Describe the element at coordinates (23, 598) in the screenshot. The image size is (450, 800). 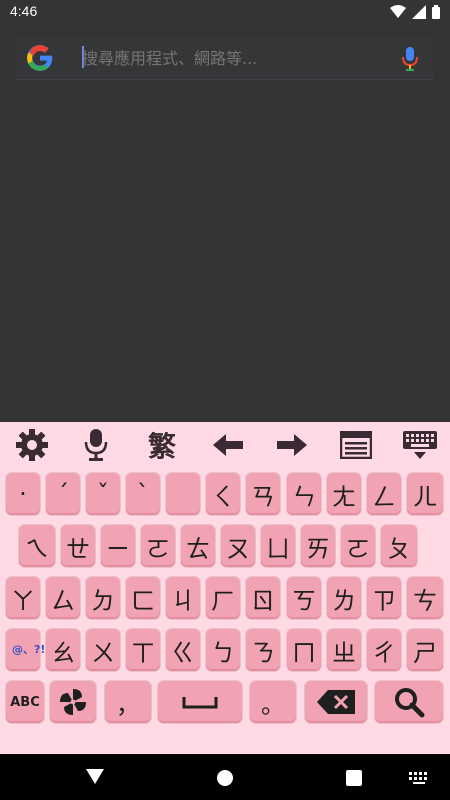
I see `key-row3-1: ㄚ` at that location.